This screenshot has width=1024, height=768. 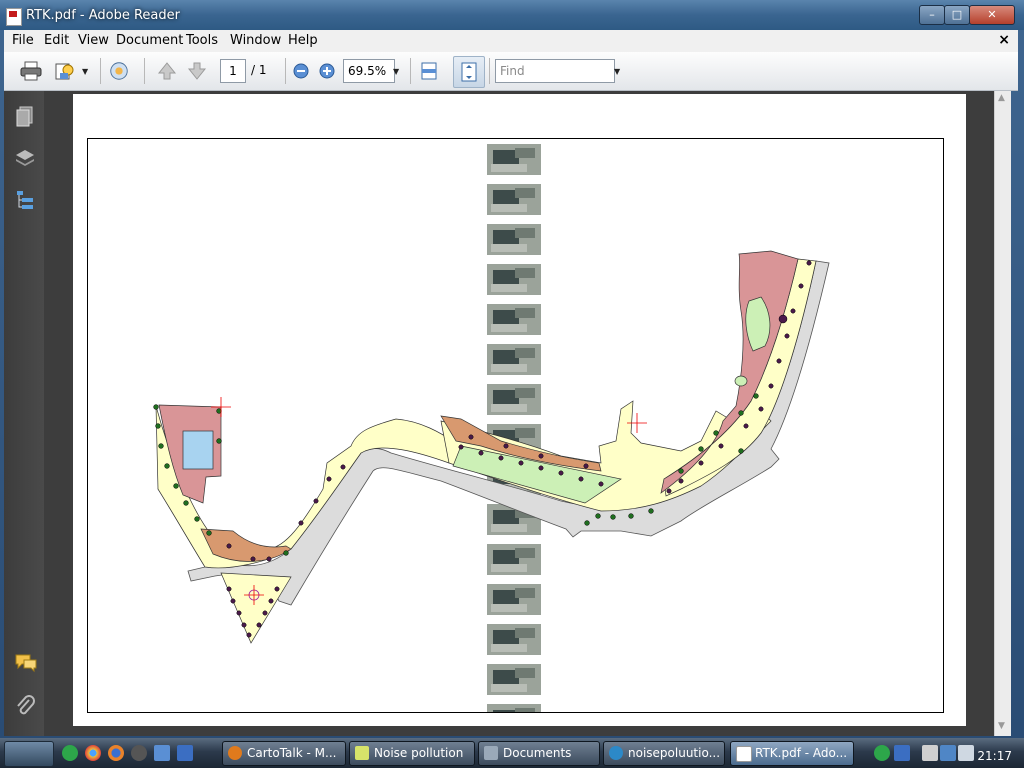 I want to click on page-number-input: 1, so click(x=233, y=71).